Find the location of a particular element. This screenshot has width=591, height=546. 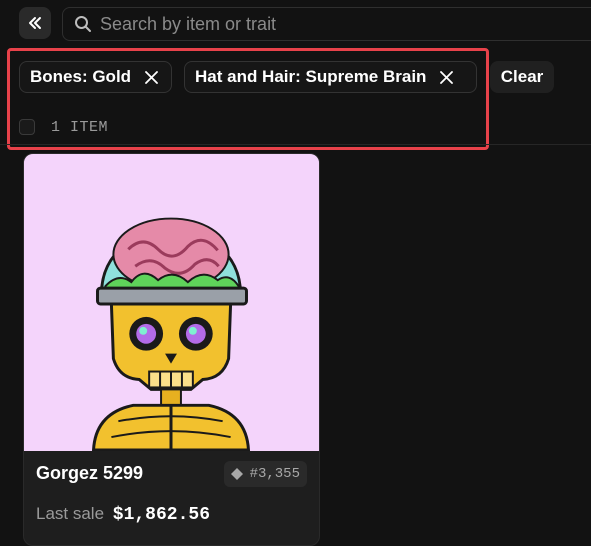

search-bar is located at coordinates (326, 24).